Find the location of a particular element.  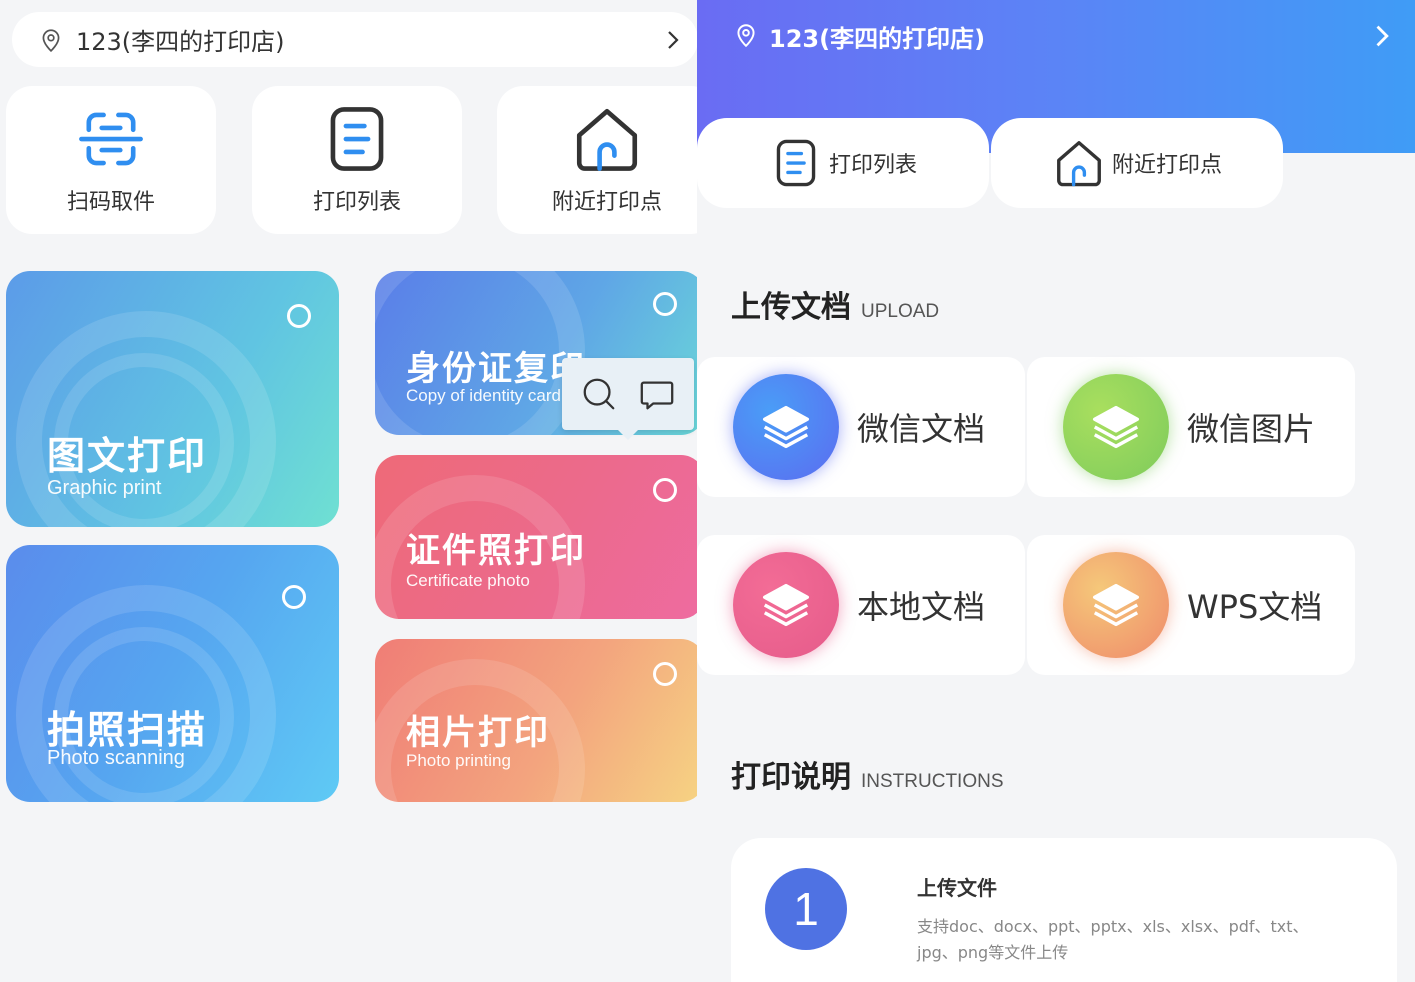

upload-label: 微信文档 is located at coordinates (921, 429).